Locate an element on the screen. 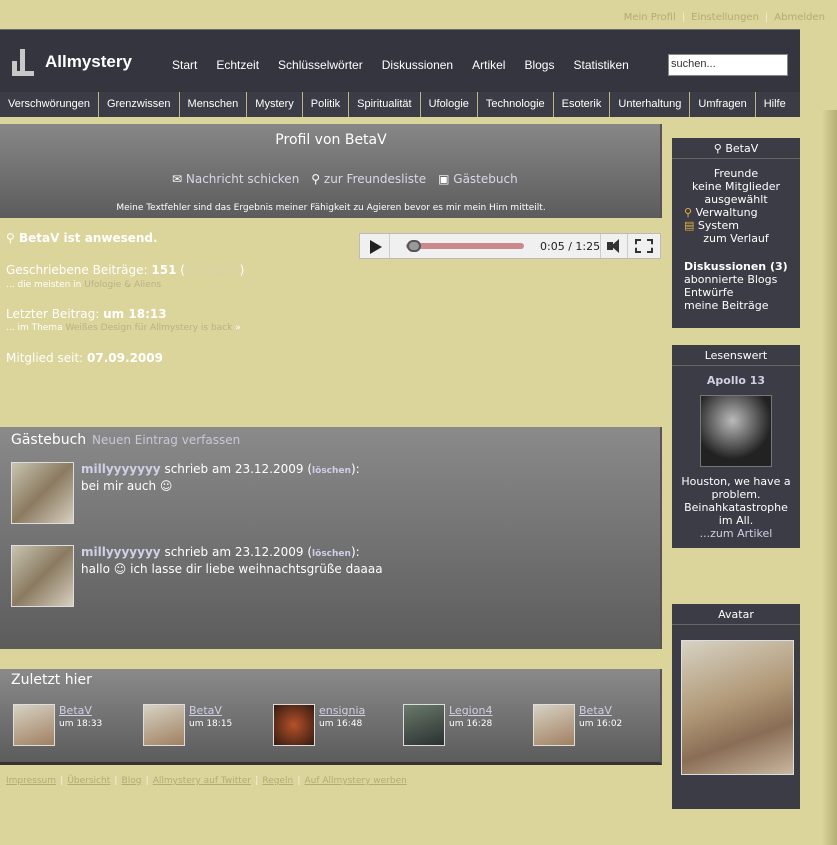 This screenshot has height=845, width=837. online-status: ⚲ BetaV ist anwesend. is located at coordinates (82, 238).